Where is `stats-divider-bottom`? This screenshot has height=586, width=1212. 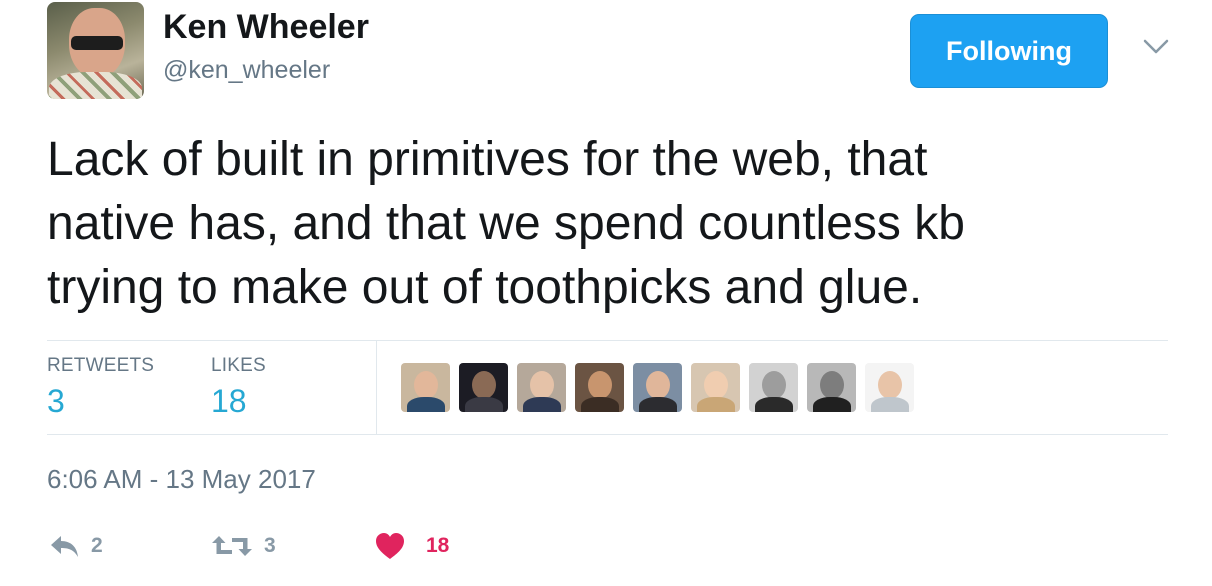 stats-divider-bottom is located at coordinates (607, 434).